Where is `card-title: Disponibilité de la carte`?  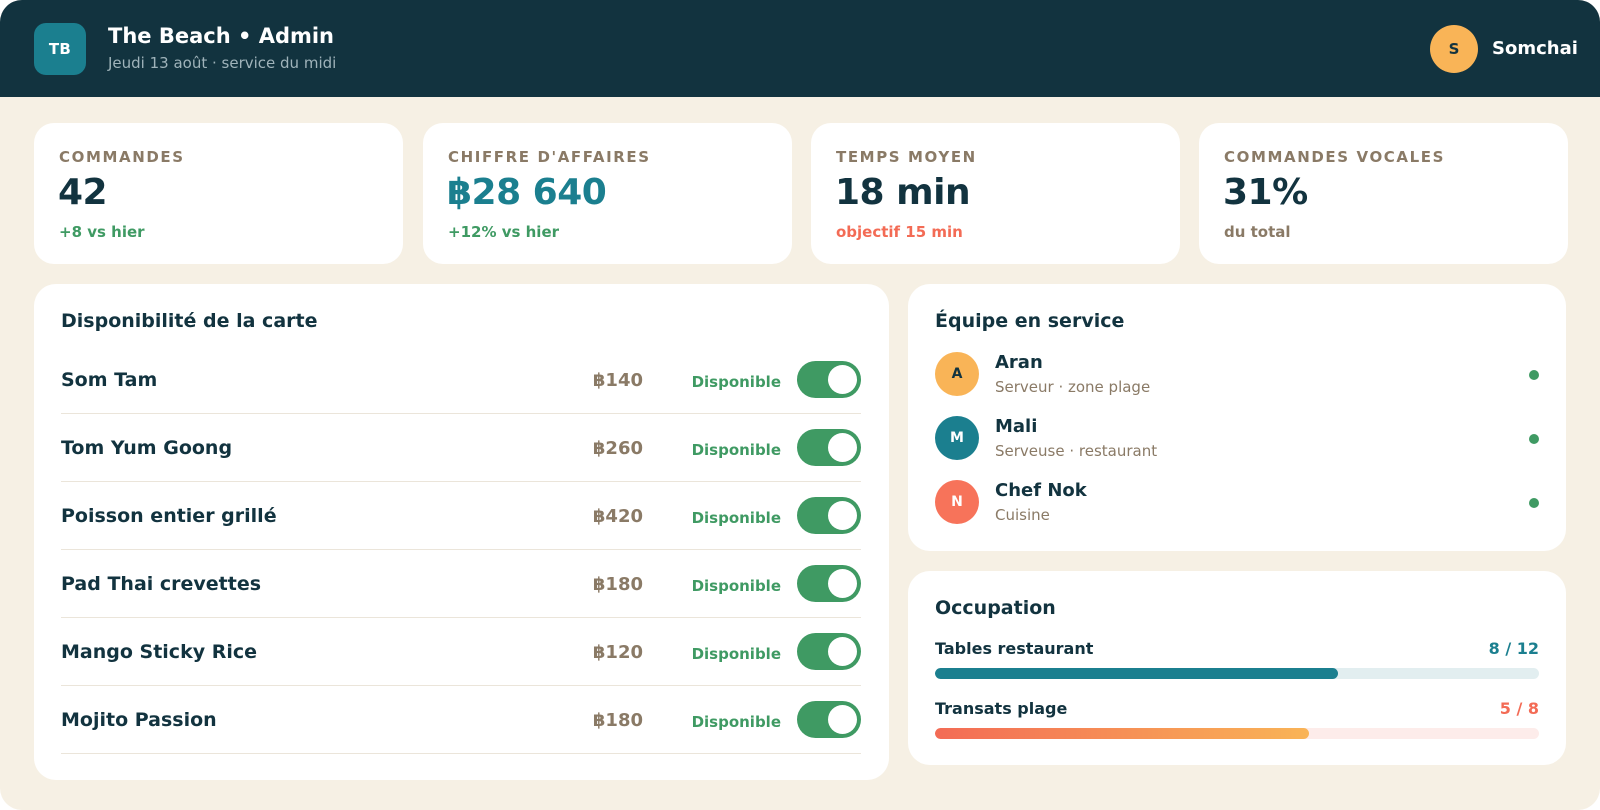
card-title: Disponibilité de la carte is located at coordinates (189, 321).